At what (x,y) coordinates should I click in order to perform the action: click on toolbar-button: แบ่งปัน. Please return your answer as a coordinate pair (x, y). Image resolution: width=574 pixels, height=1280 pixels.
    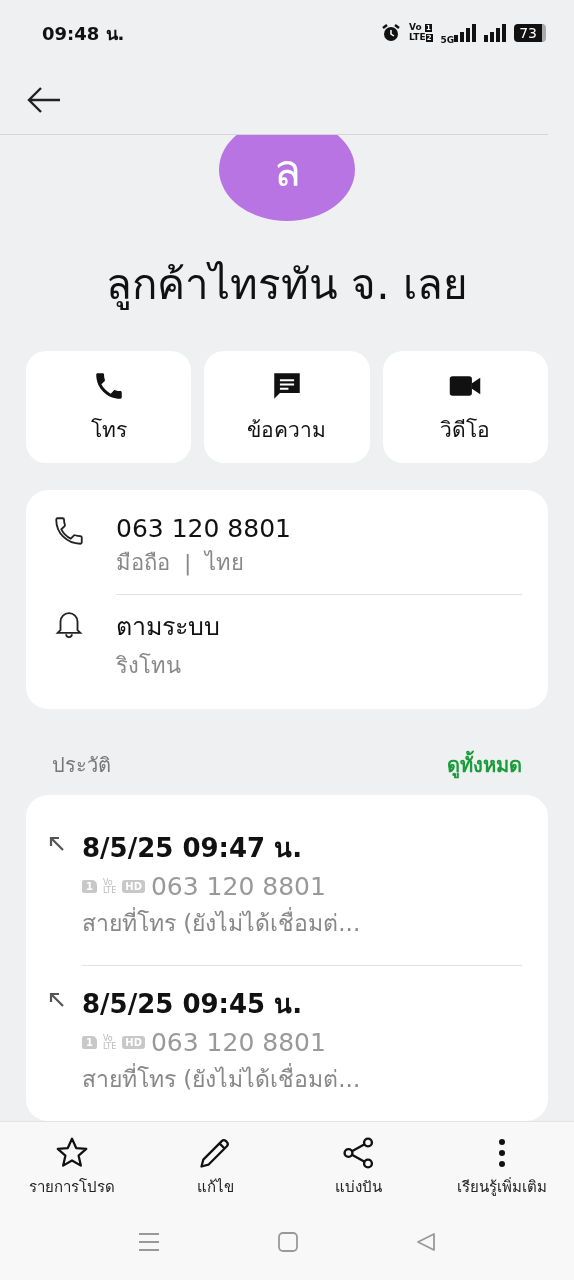
    Looking at the image, I should click on (359, 1167).